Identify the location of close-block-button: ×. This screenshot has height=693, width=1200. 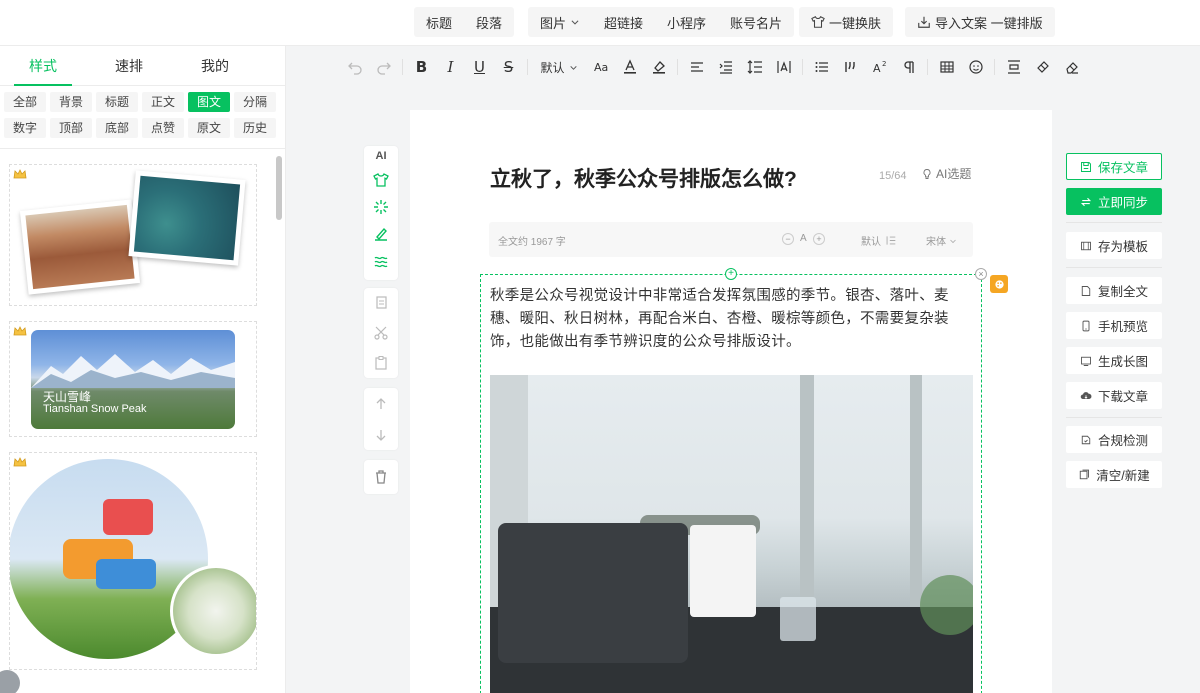
(981, 274).